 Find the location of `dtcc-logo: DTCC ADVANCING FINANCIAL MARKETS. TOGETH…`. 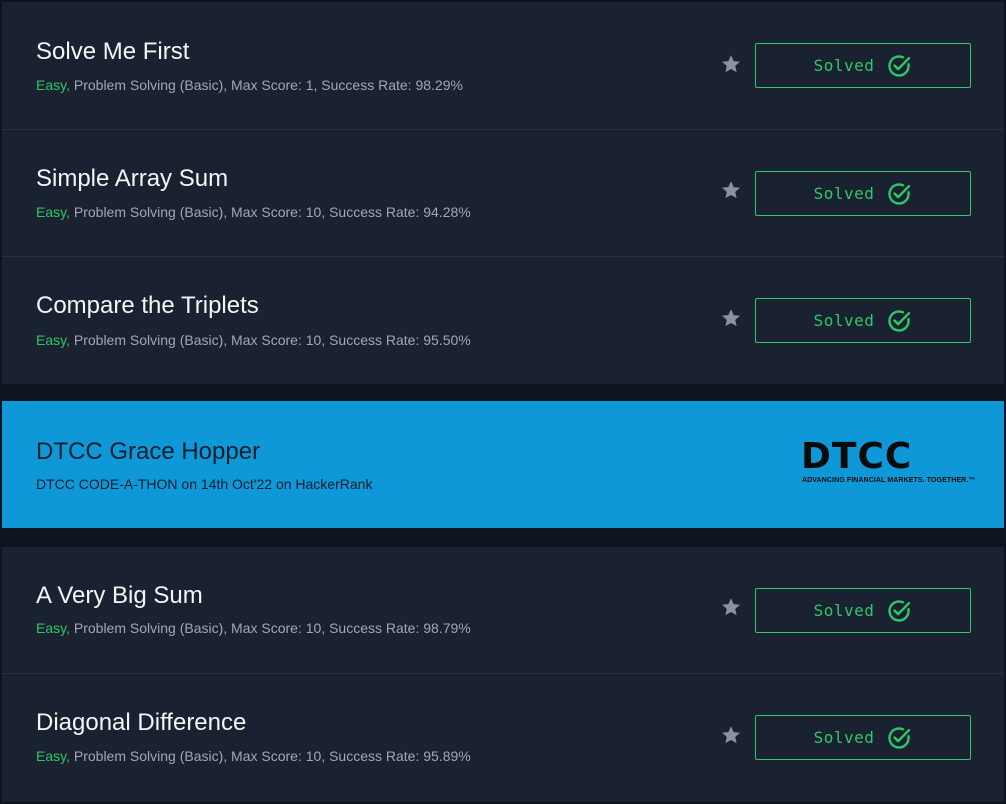

dtcc-logo: DTCC ADVANCING FINANCIAL MARKETS. TOGETH… is located at coordinates (888, 461).